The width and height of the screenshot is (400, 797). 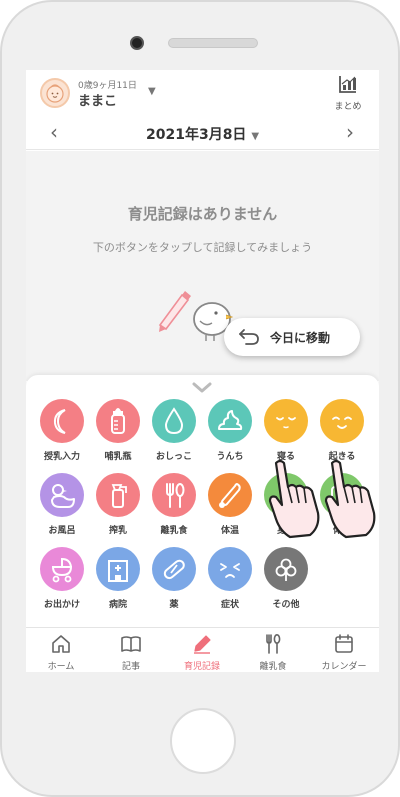 I want to click on calendar-icon, so click(x=344, y=643).